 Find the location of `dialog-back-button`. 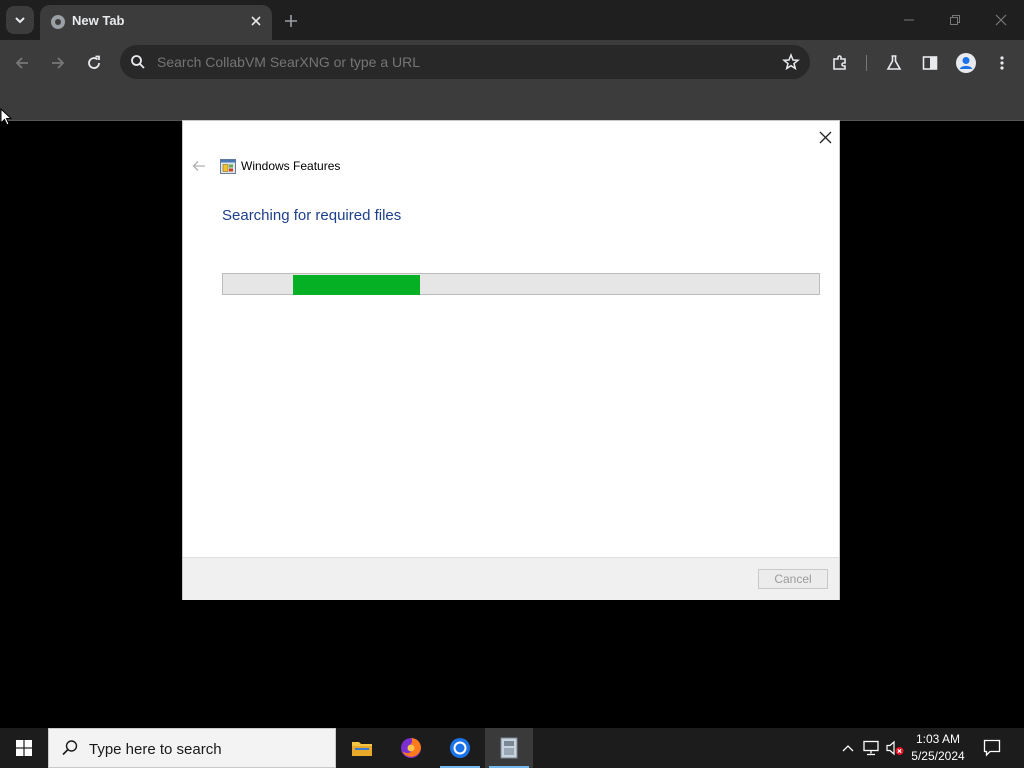

dialog-back-button is located at coordinates (199, 166).